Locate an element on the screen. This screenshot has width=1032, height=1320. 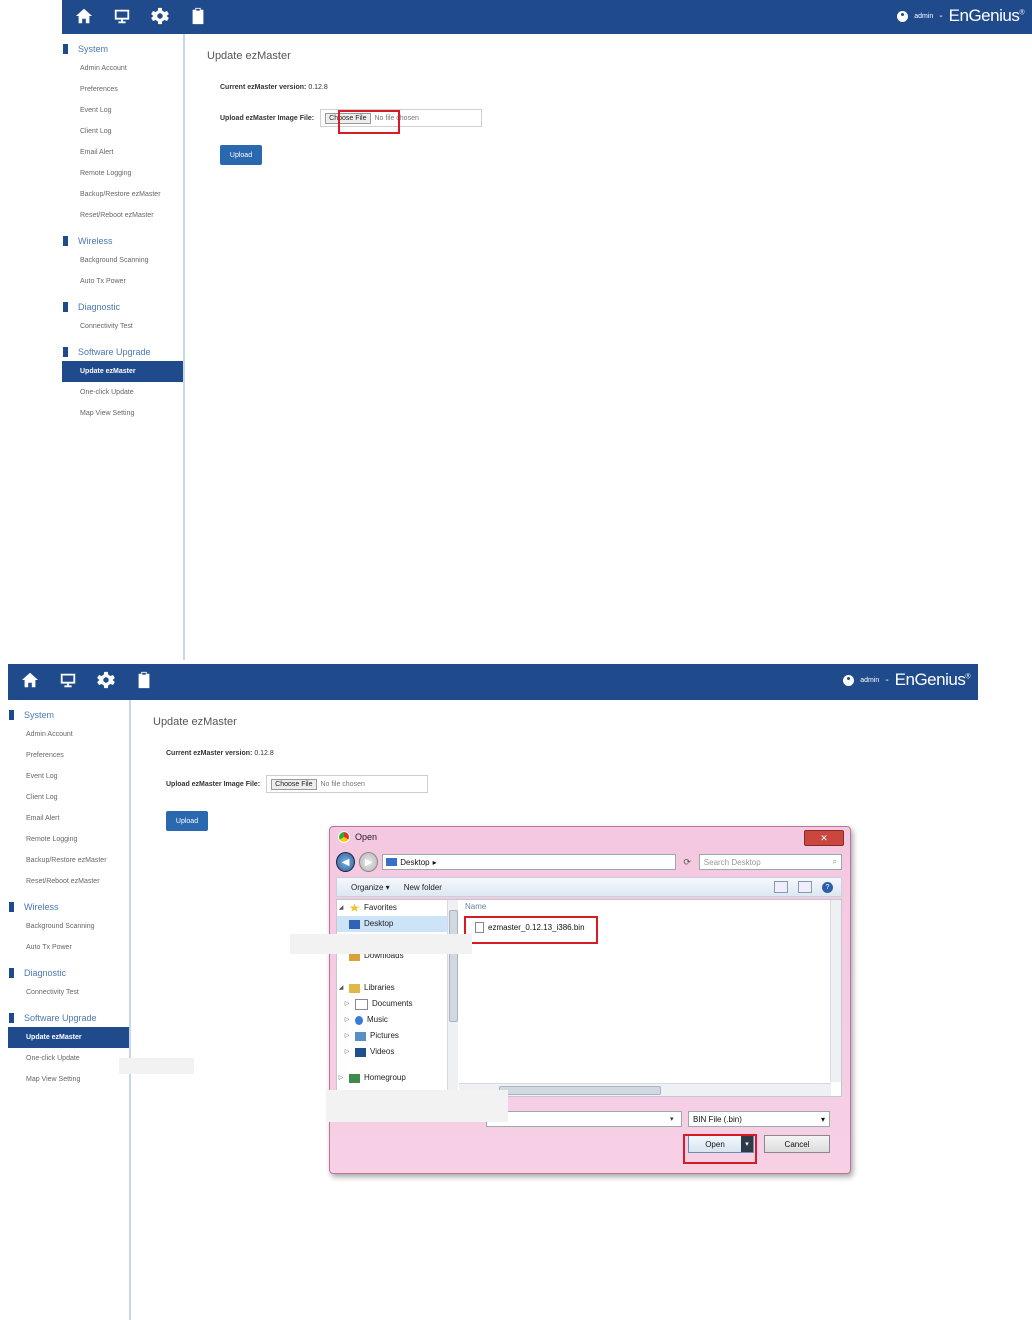
search-input: Search Desktop ⌕ is located at coordinates (770, 862).